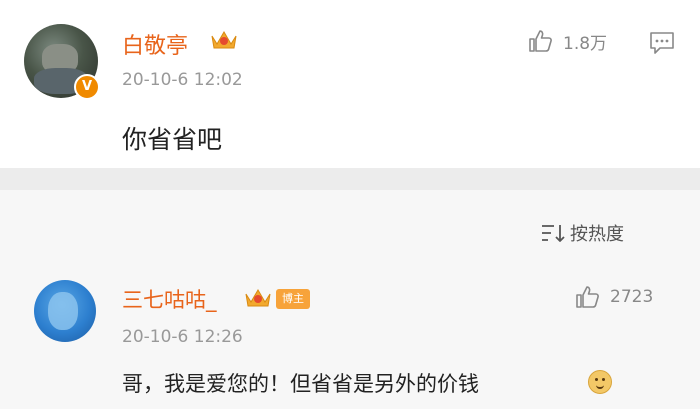 The height and width of the screenshot is (409, 700). Describe the element at coordinates (662, 45) in the screenshot. I see `comment-icon` at that location.